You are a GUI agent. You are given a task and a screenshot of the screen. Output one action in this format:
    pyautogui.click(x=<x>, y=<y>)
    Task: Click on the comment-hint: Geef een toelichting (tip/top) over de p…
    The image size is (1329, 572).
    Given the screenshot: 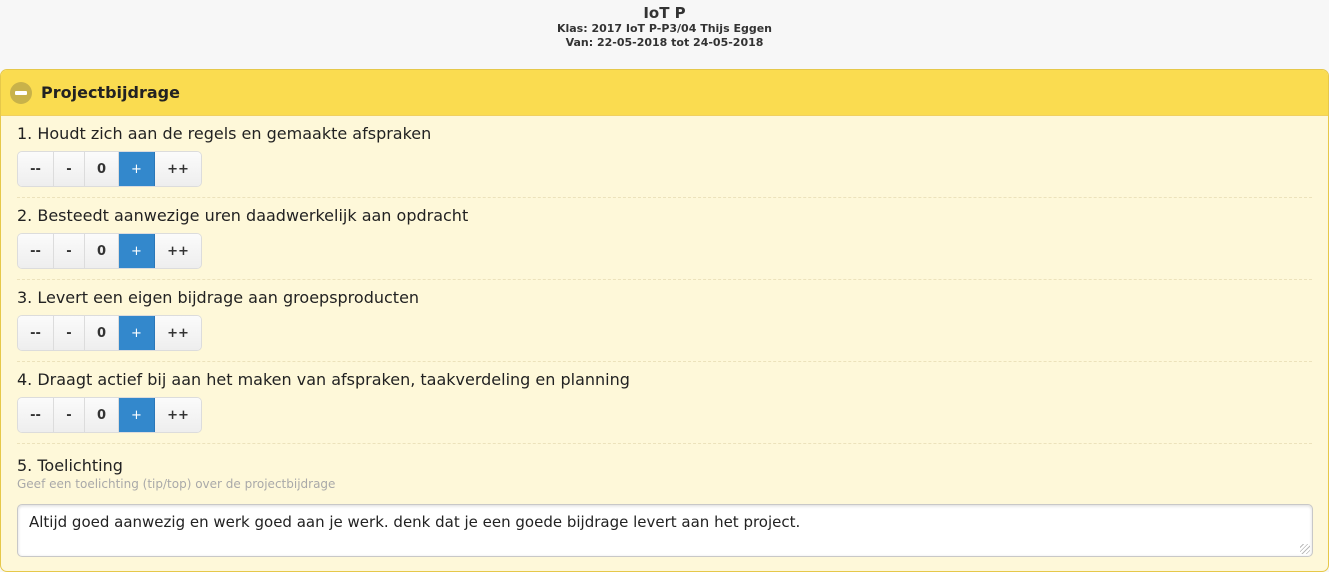 What is the action you would take?
    pyautogui.click(x=176, y=484)
    